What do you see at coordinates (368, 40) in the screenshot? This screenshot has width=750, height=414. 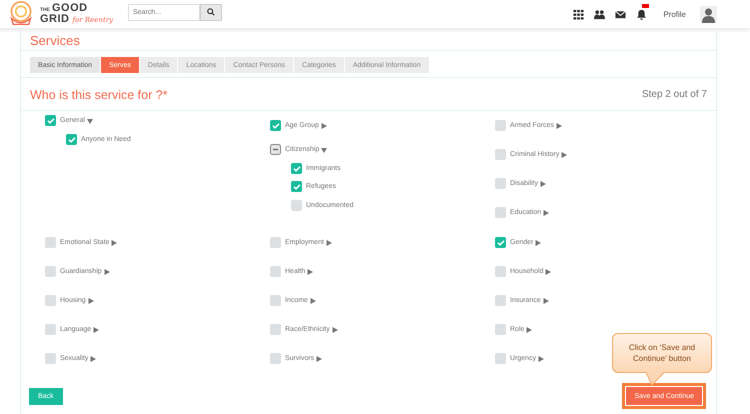 I see `page-title: Services` at bounding box center [368, 40].